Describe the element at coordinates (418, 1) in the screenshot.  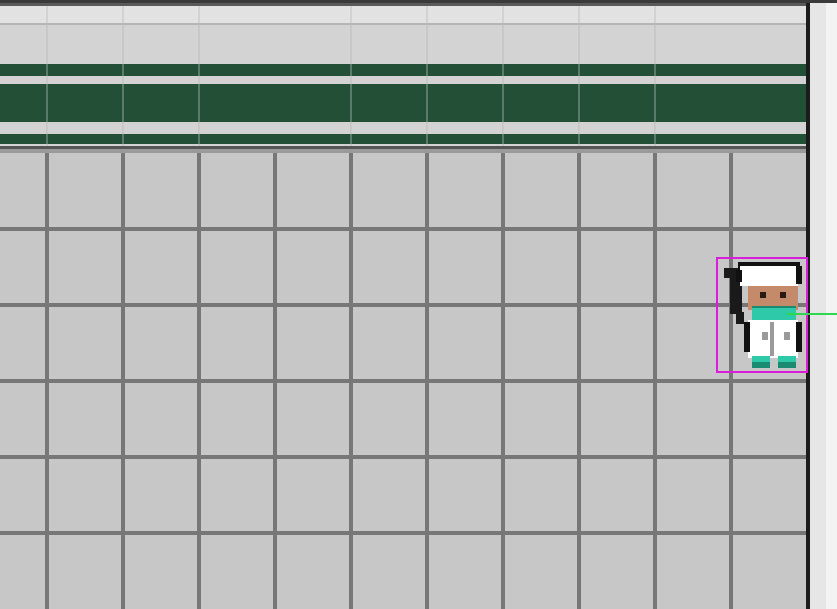
I see `top-border-line` at that location.